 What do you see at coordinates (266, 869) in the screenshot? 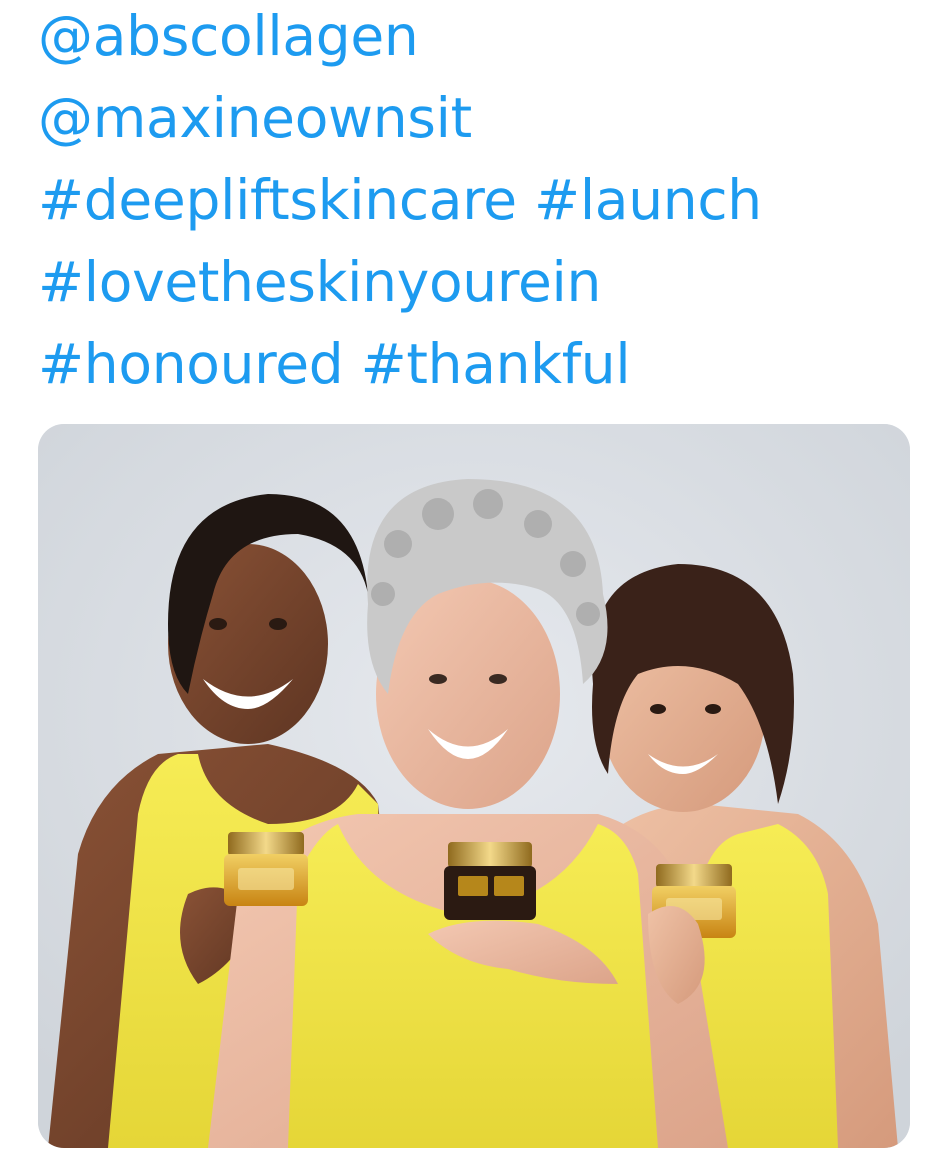
I see `product-jar-left` at bounding box center [266, 869].